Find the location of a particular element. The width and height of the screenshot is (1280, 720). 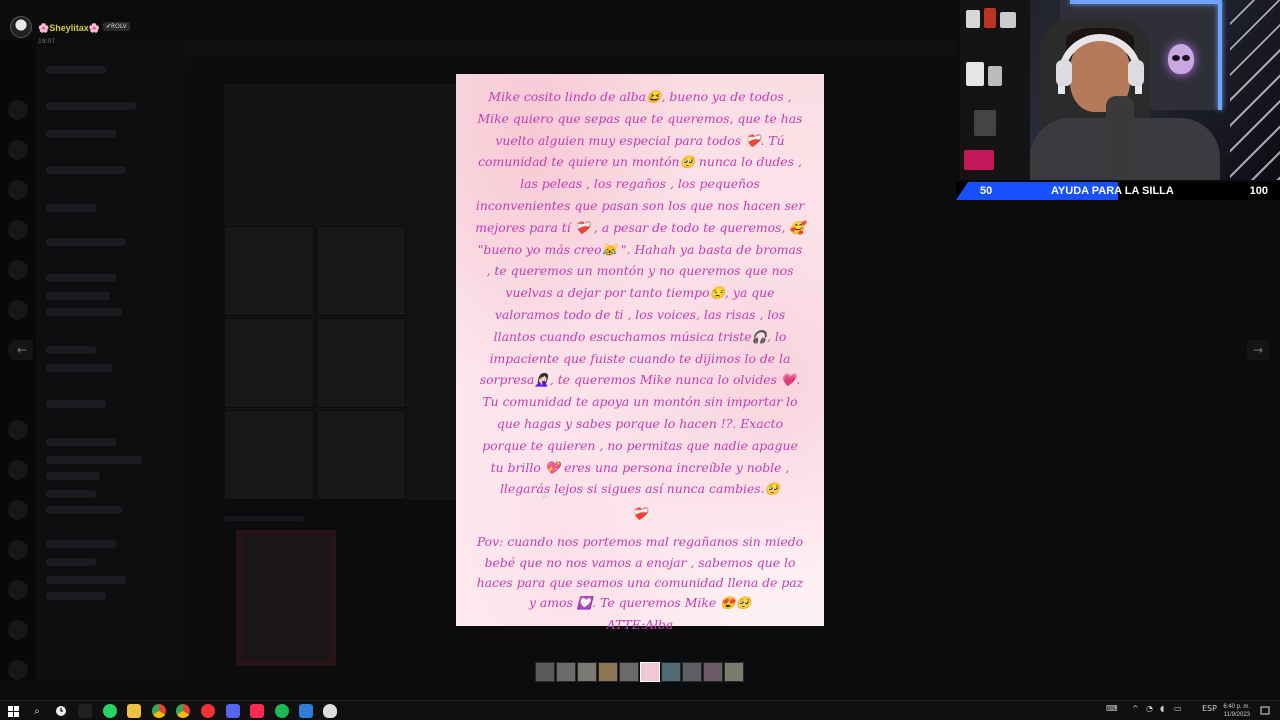

user-info: 🌸Sheylitax🌸 ✔ROLV 18:07 is located at coordinates (70, 30).